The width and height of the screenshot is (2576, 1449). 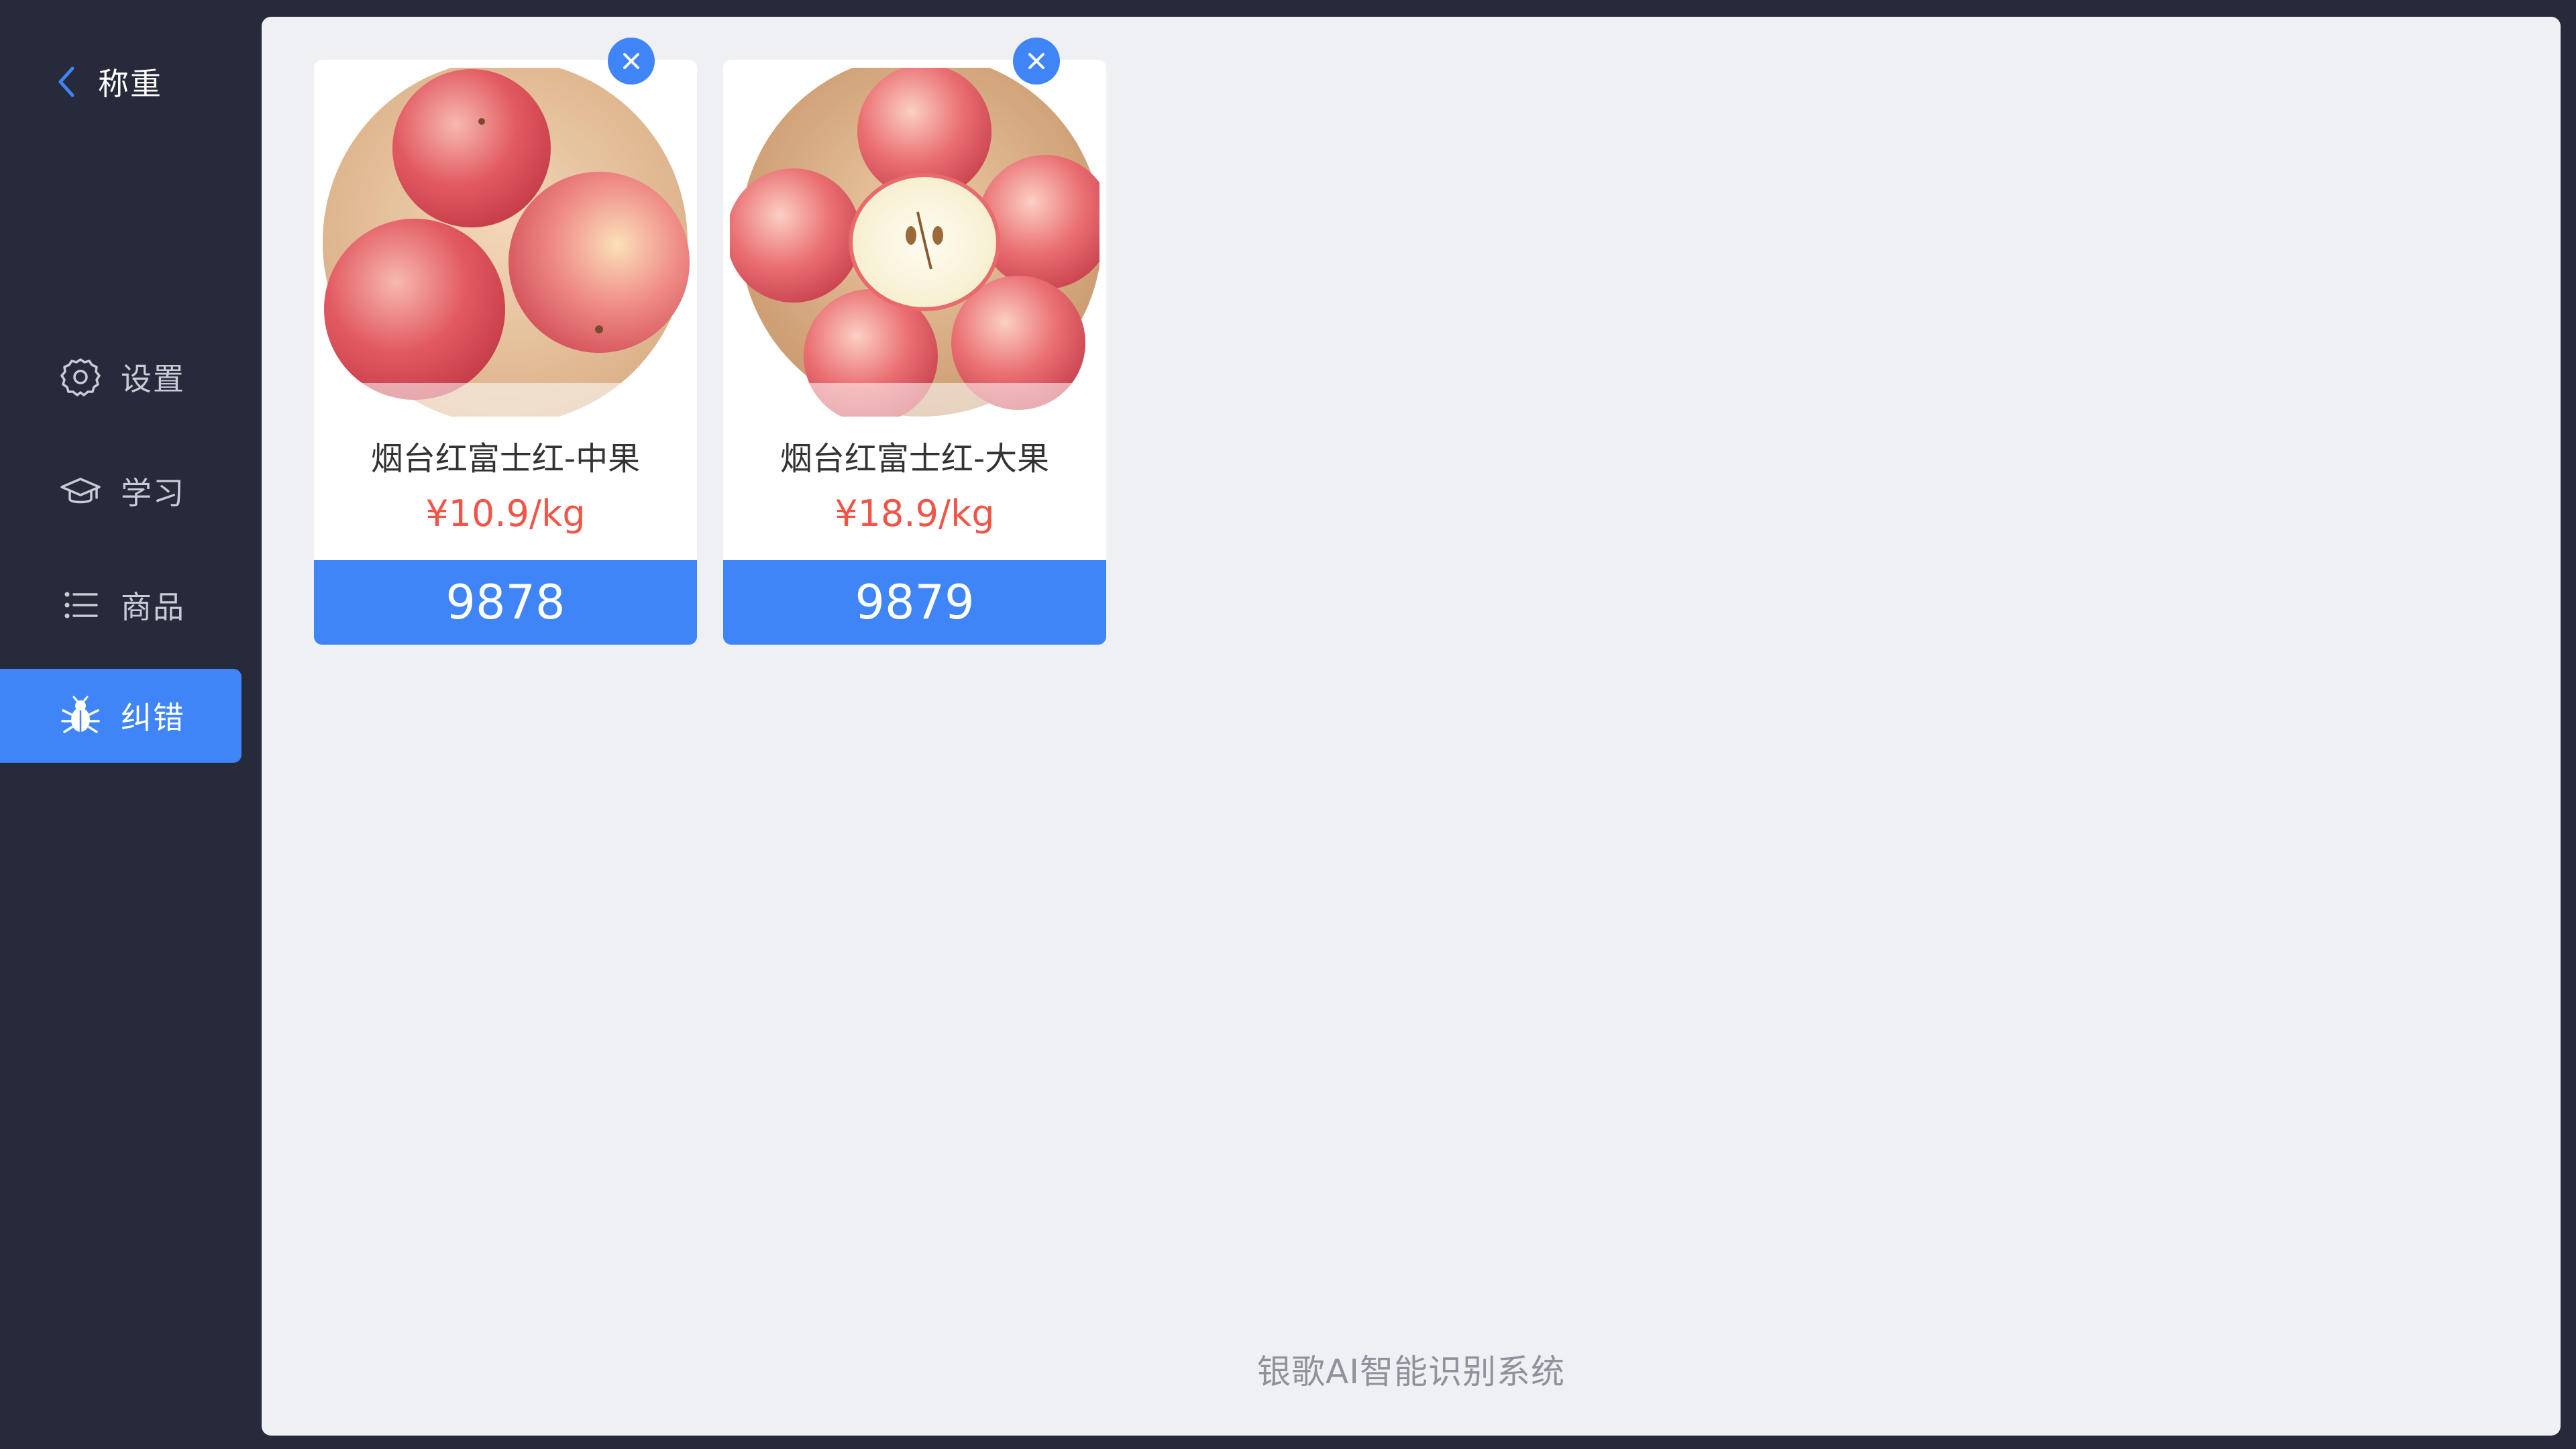 What do you see at coordinates (130, 84) in the screenshot?
I see `back-label: 称重` at bounding box center [130, 84].